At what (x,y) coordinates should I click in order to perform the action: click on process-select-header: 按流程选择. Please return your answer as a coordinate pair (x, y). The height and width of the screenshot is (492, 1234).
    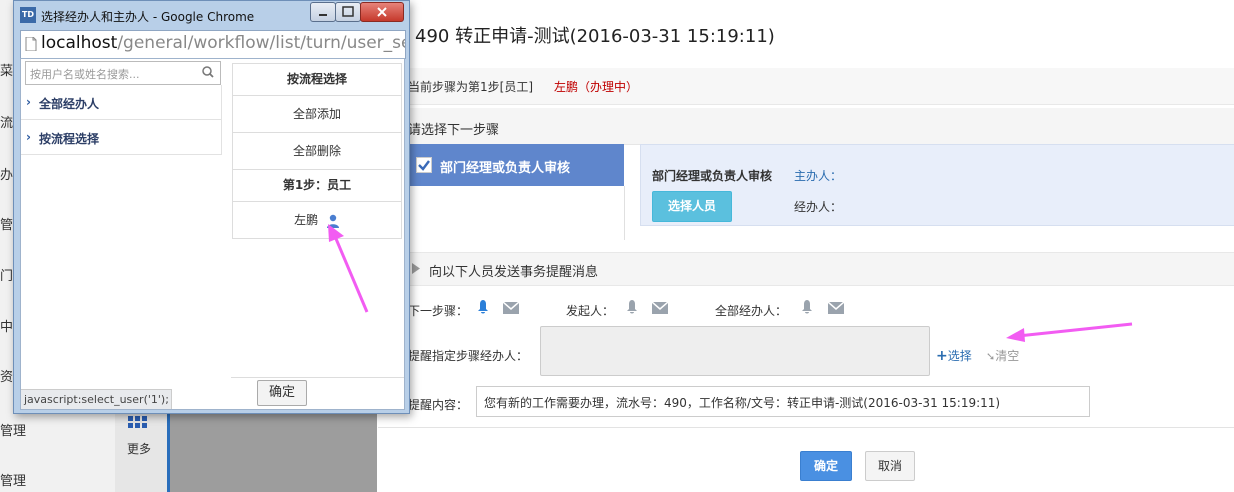
    Looking at the image, I should click on (317, 80).